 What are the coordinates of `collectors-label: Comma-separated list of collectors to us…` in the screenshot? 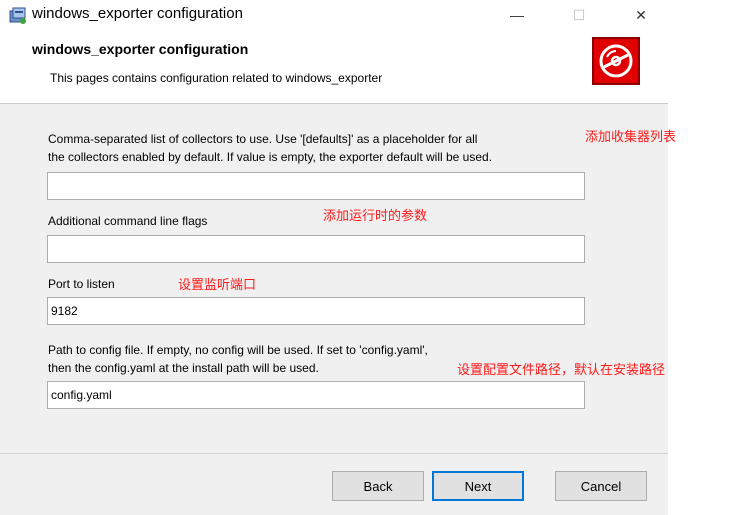 It's located at (270, 148).